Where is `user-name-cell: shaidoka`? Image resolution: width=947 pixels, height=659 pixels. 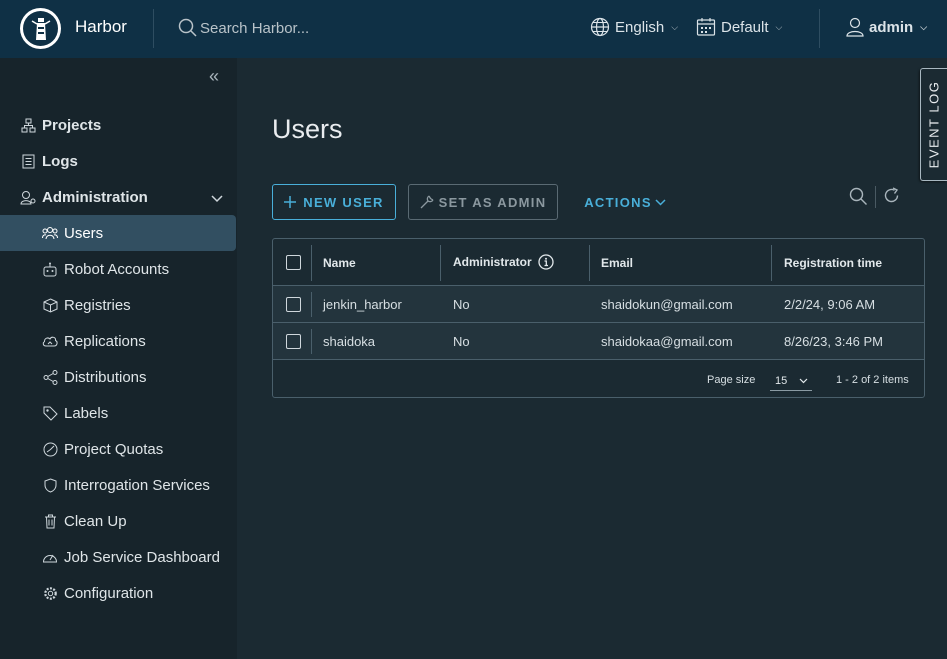 user-name-cell: shaidoka is located at coordinates (349, 341).